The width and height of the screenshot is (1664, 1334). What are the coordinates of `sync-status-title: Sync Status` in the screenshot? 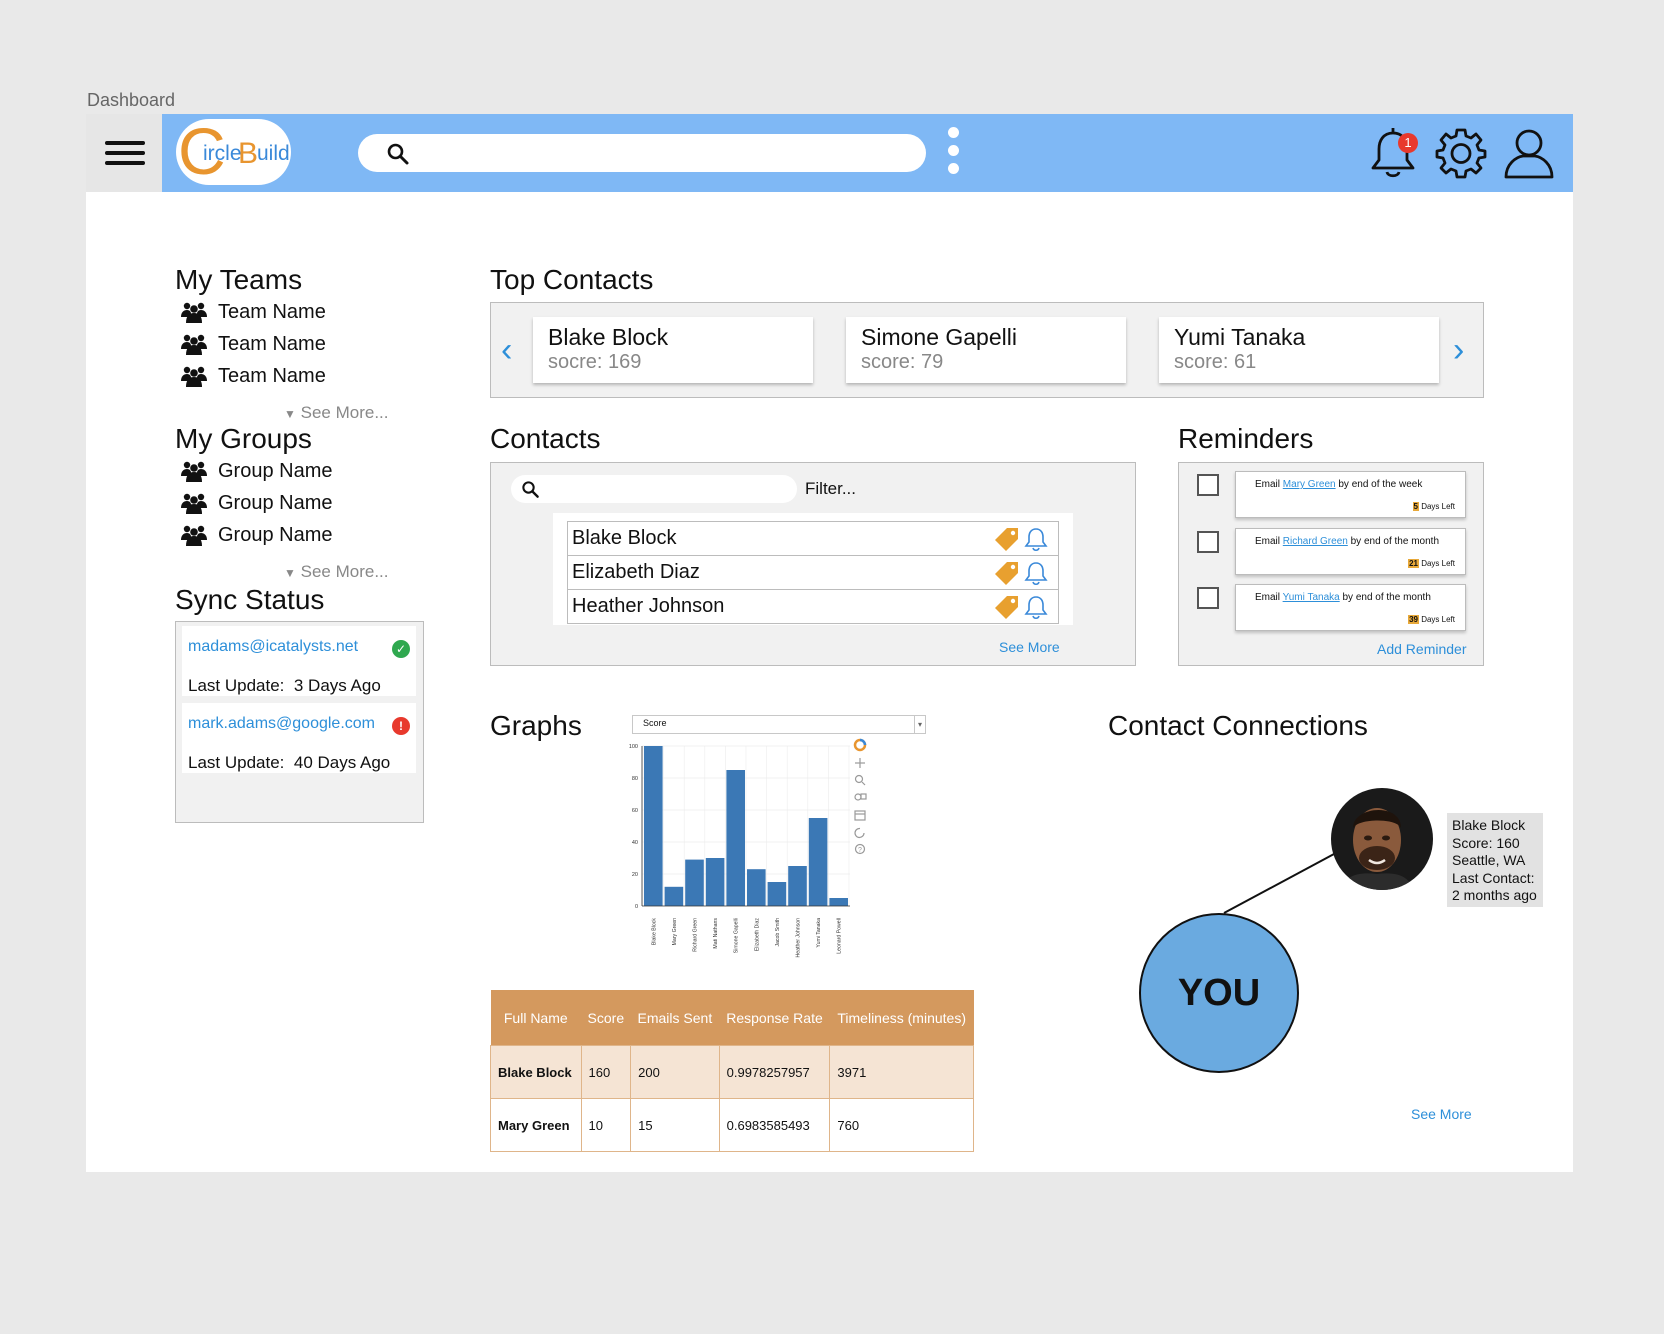 It's located at (250, 599).